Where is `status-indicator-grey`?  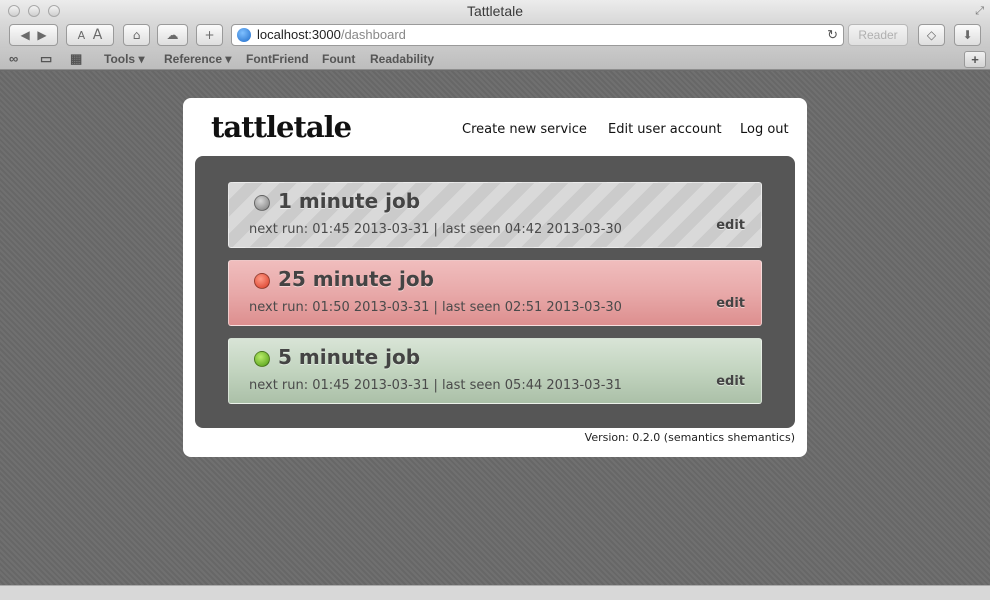 status-indicator-grey is located at coordinates (262, 203).